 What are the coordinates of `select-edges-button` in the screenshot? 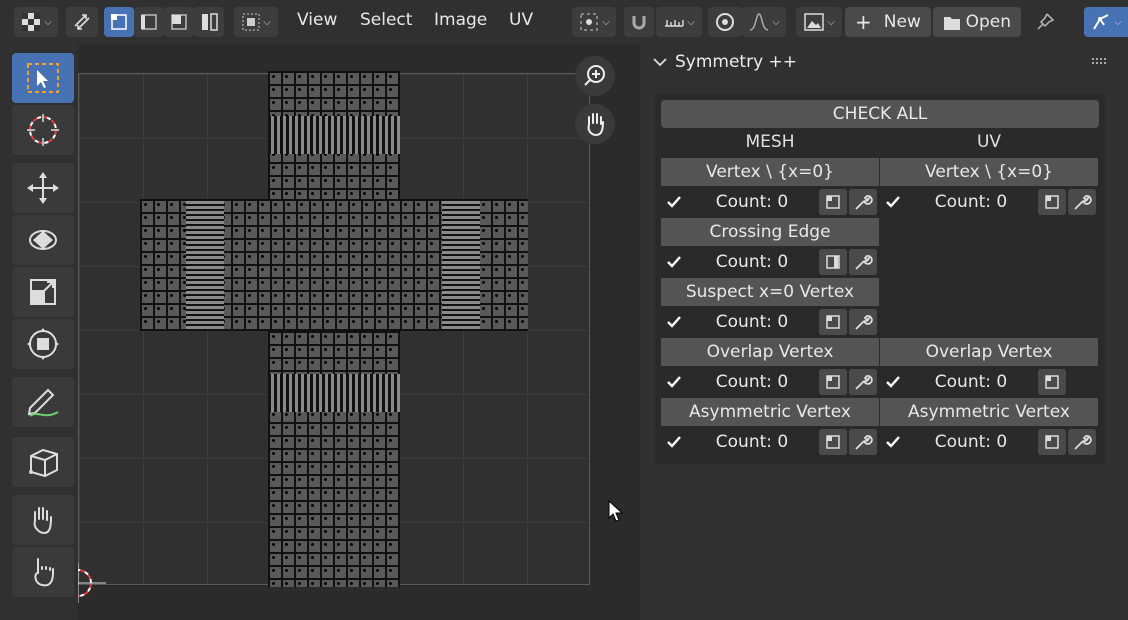 It's located at (833, 262).